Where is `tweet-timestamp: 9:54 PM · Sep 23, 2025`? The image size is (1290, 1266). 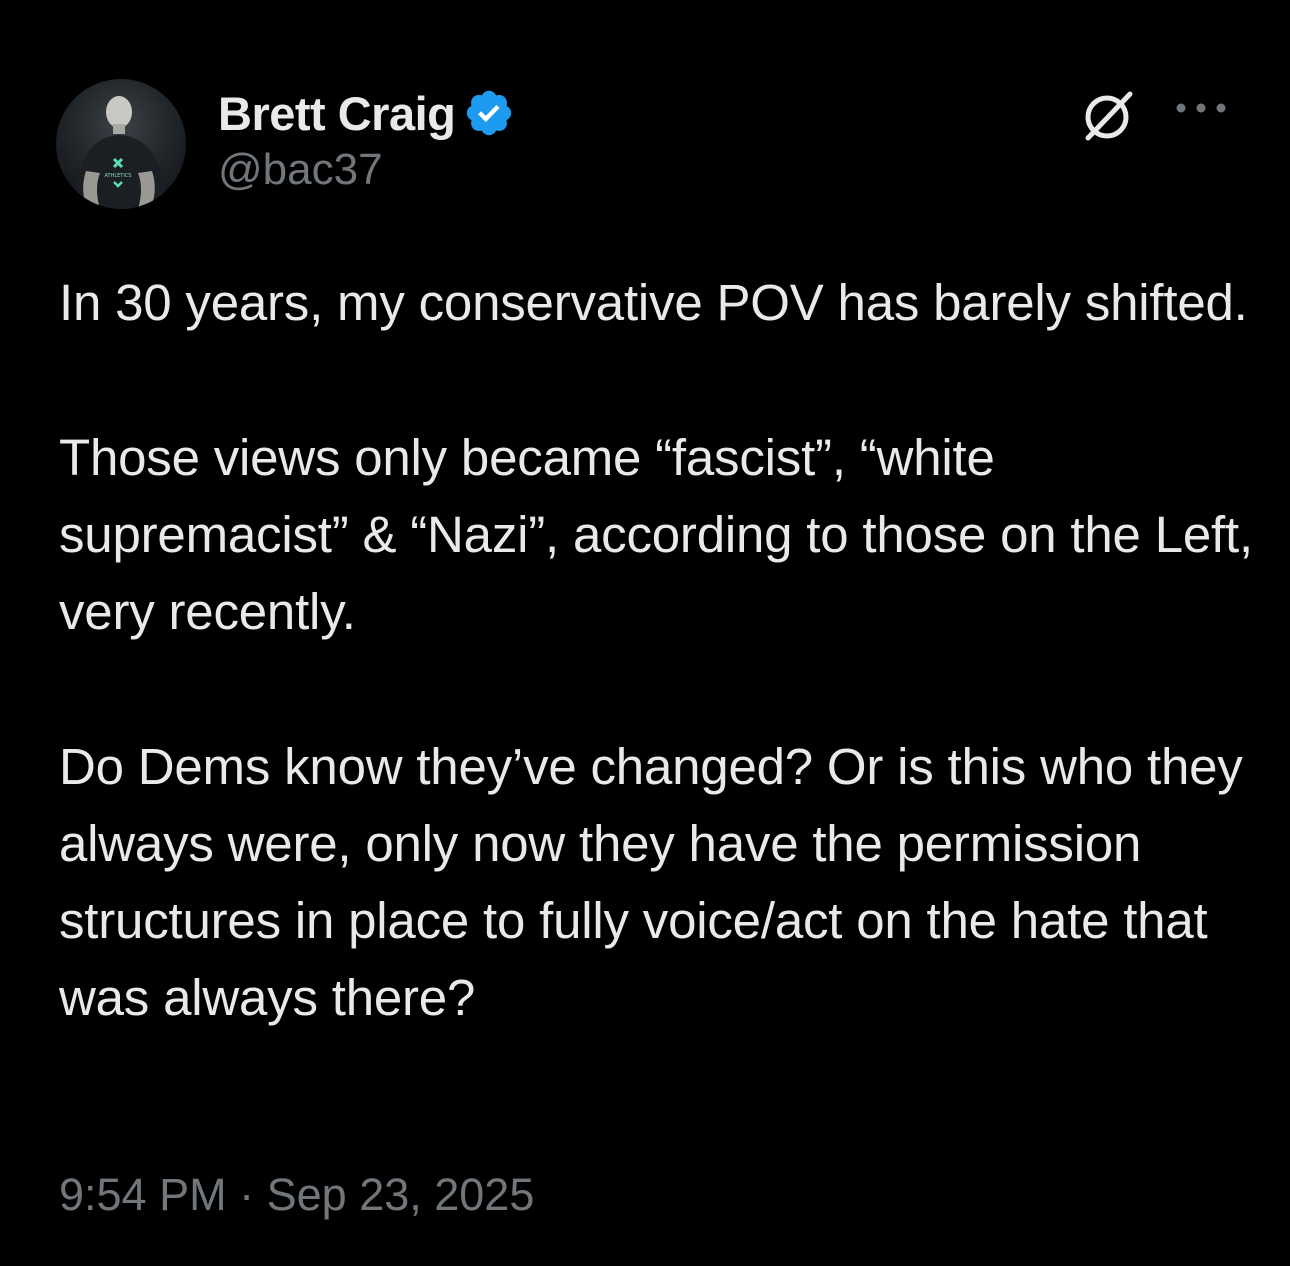 tweet-timestamp: 9:54 PM · Sep 23, 2025 is located at coordinates (296, 1194).